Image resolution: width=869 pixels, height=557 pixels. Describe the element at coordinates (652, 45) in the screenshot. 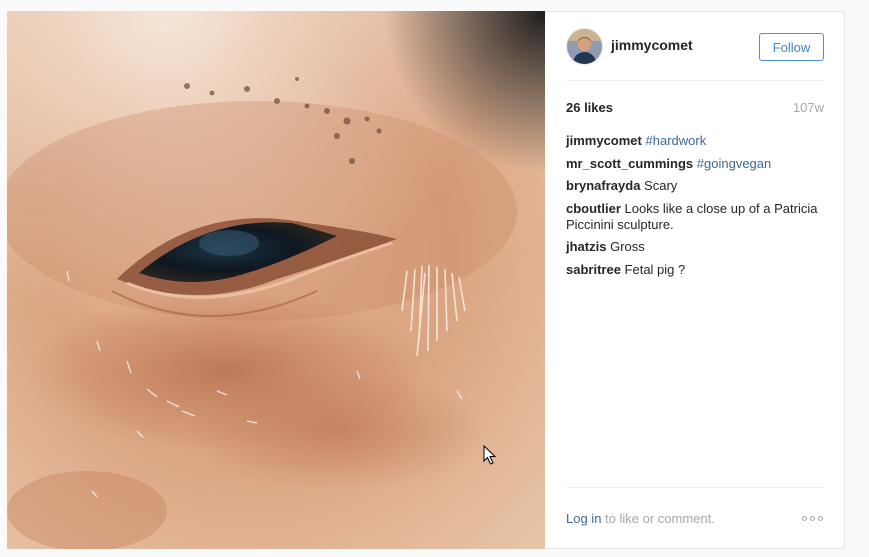

I see `author-username: jimmycomet` at that location.